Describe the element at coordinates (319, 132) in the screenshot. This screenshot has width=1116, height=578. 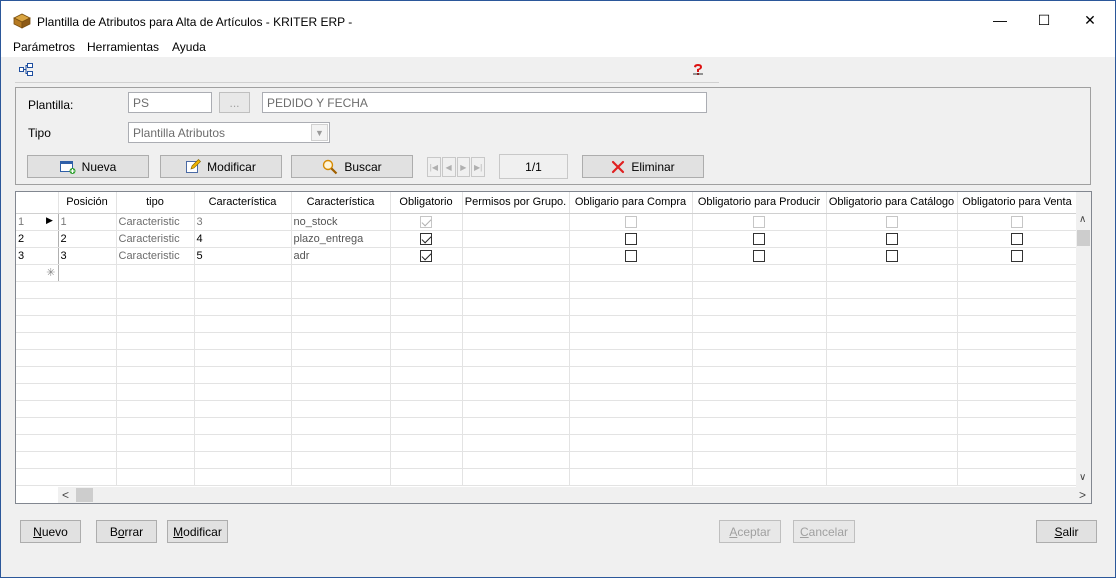
I see `chevron-down-icon: ▼` at that location.